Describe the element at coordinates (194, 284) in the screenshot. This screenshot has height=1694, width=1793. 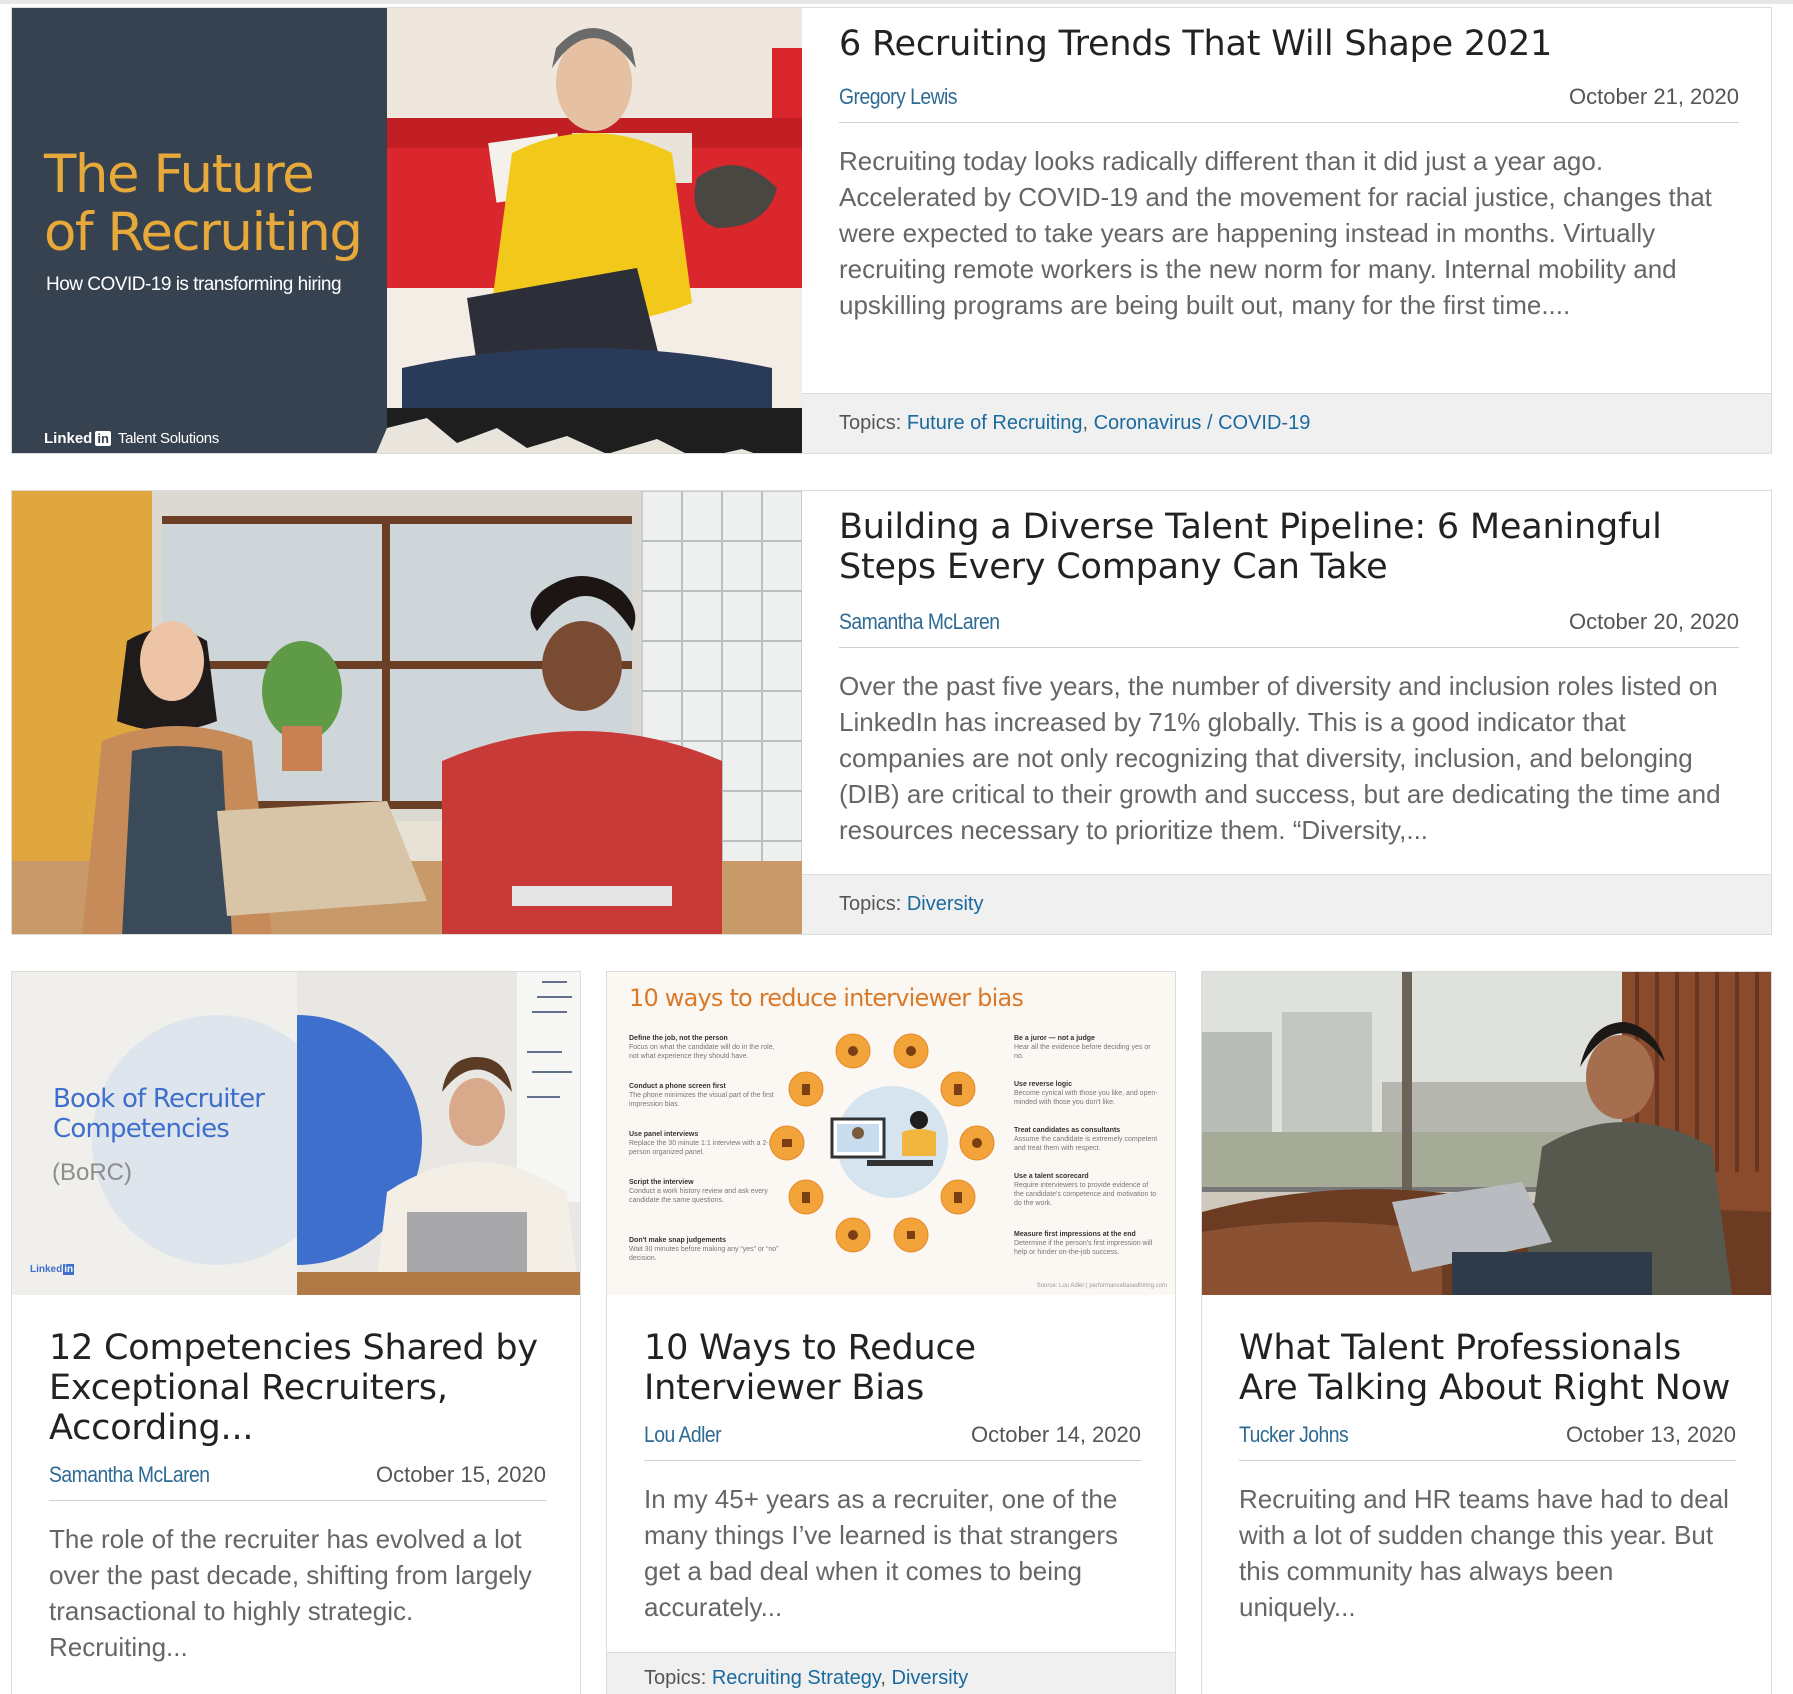
I see `image-subhead: How COVID-19 is transforming hiring` at that location.